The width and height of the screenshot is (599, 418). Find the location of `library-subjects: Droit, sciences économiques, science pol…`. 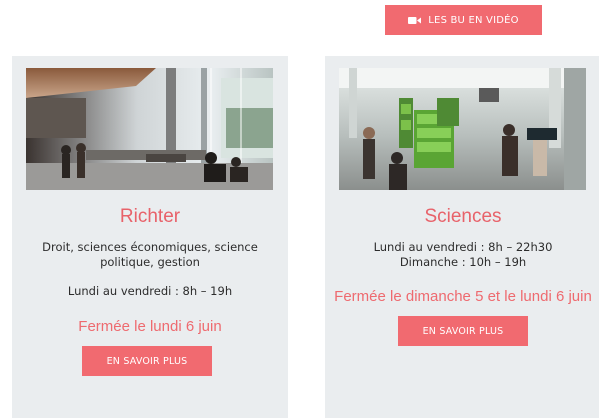

library-subjects: Droit, sciences économiques, science pol… is located at coordinates (150, 254).